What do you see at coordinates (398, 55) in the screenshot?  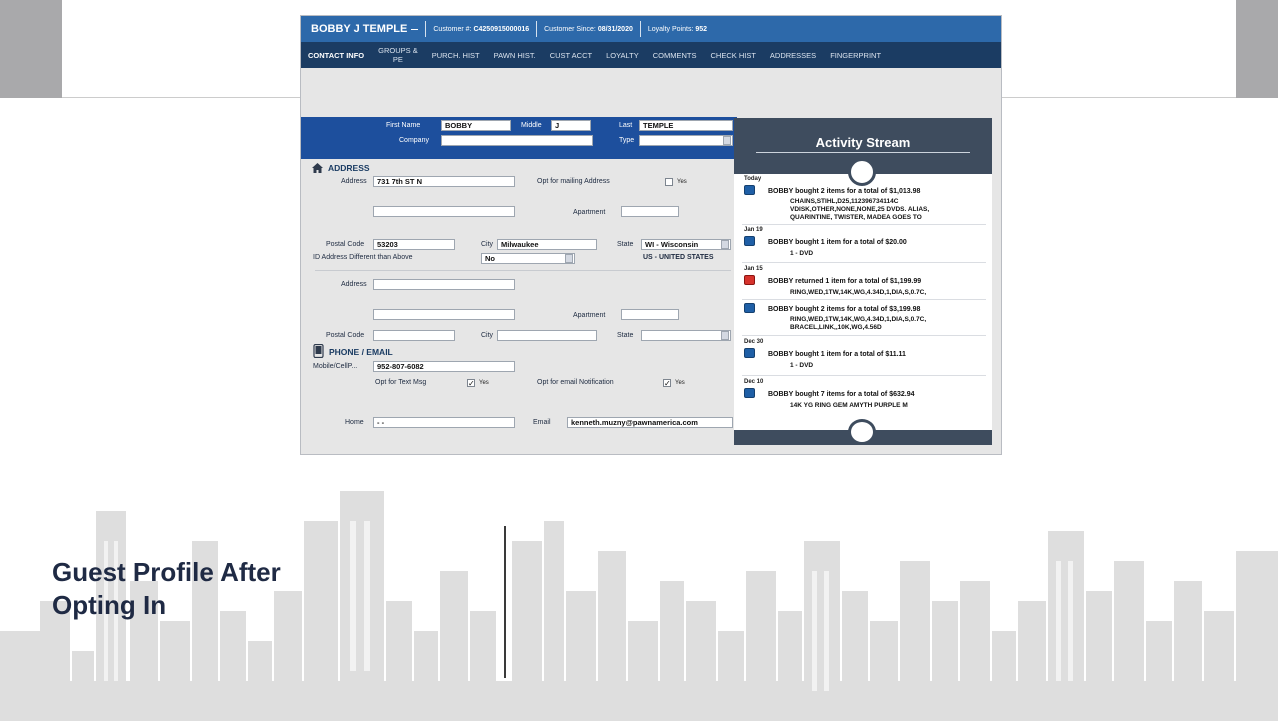 I see `tab-groups-pe: GROUPS & PE` at bounding box center [398, 55].